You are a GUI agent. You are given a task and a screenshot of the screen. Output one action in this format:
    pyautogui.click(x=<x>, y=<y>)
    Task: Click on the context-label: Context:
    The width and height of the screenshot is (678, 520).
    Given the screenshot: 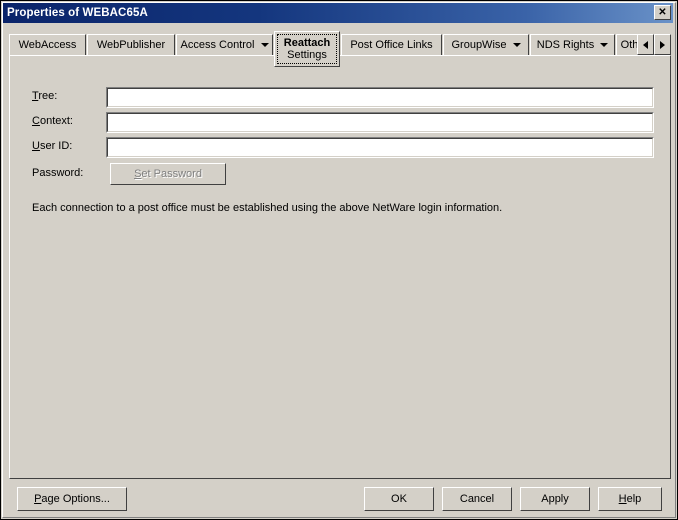 What is the action you would take?
    pyautogui.click(x=72, y=121)
    